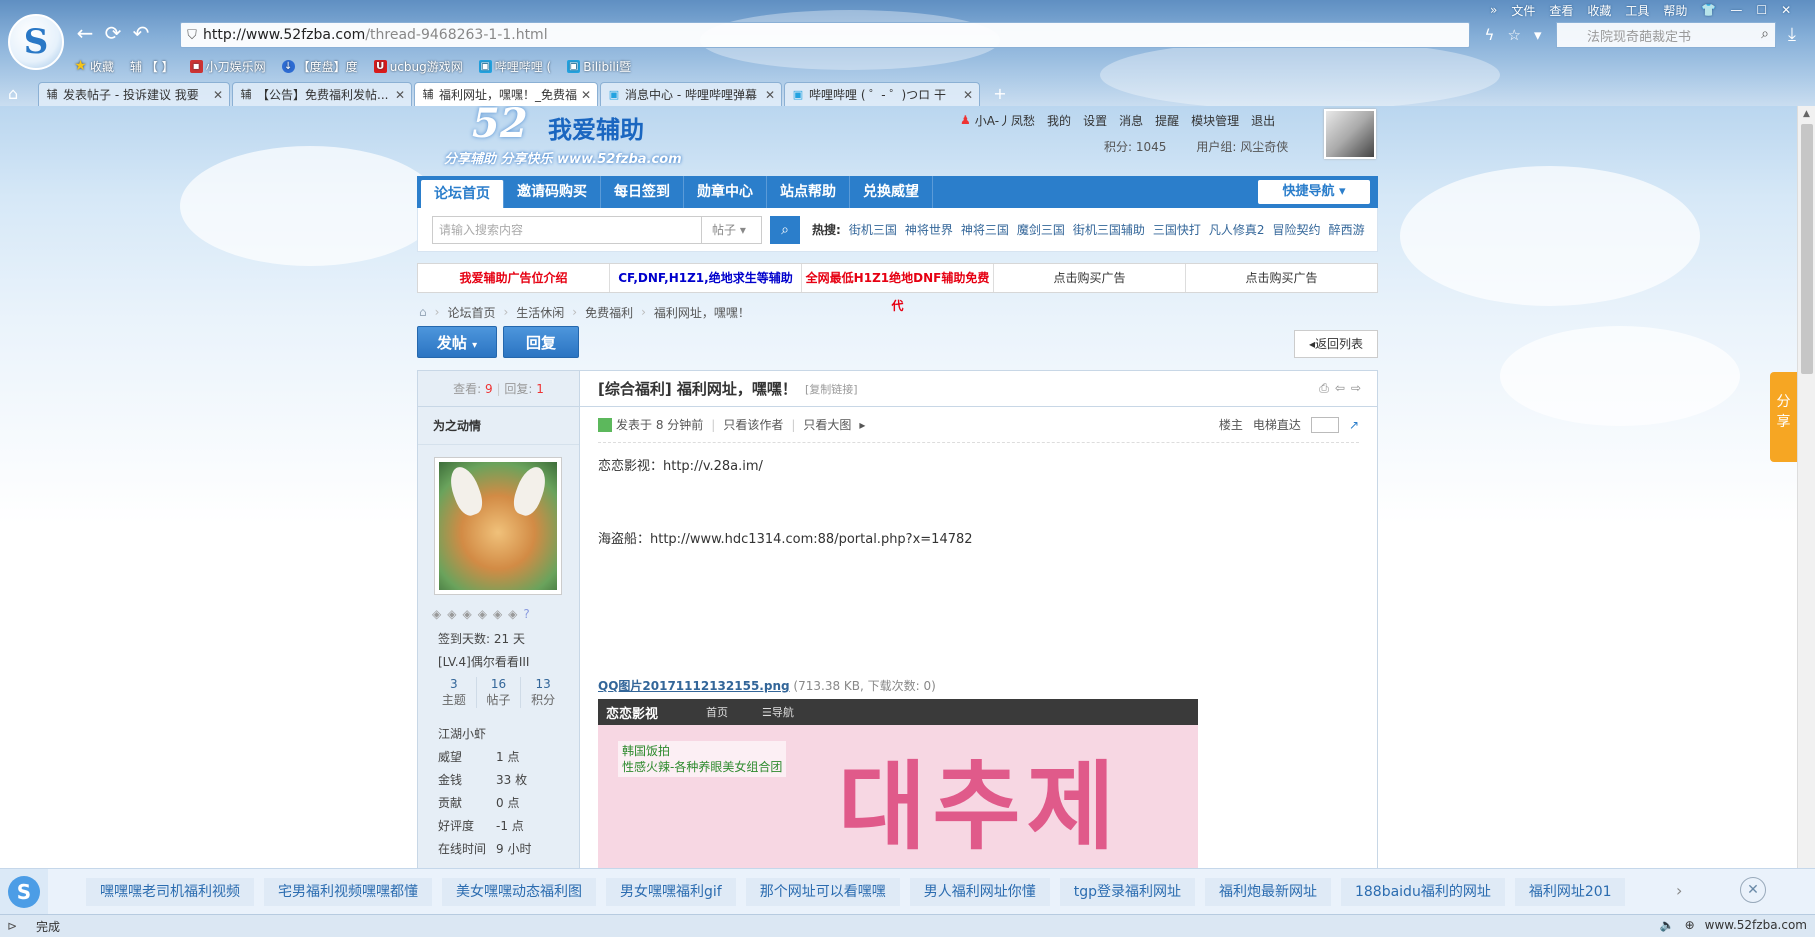 The height and width of the screenshot is (937, 1815). I want to click on bookmark-item: 辅 【 】, so click(152, 66).